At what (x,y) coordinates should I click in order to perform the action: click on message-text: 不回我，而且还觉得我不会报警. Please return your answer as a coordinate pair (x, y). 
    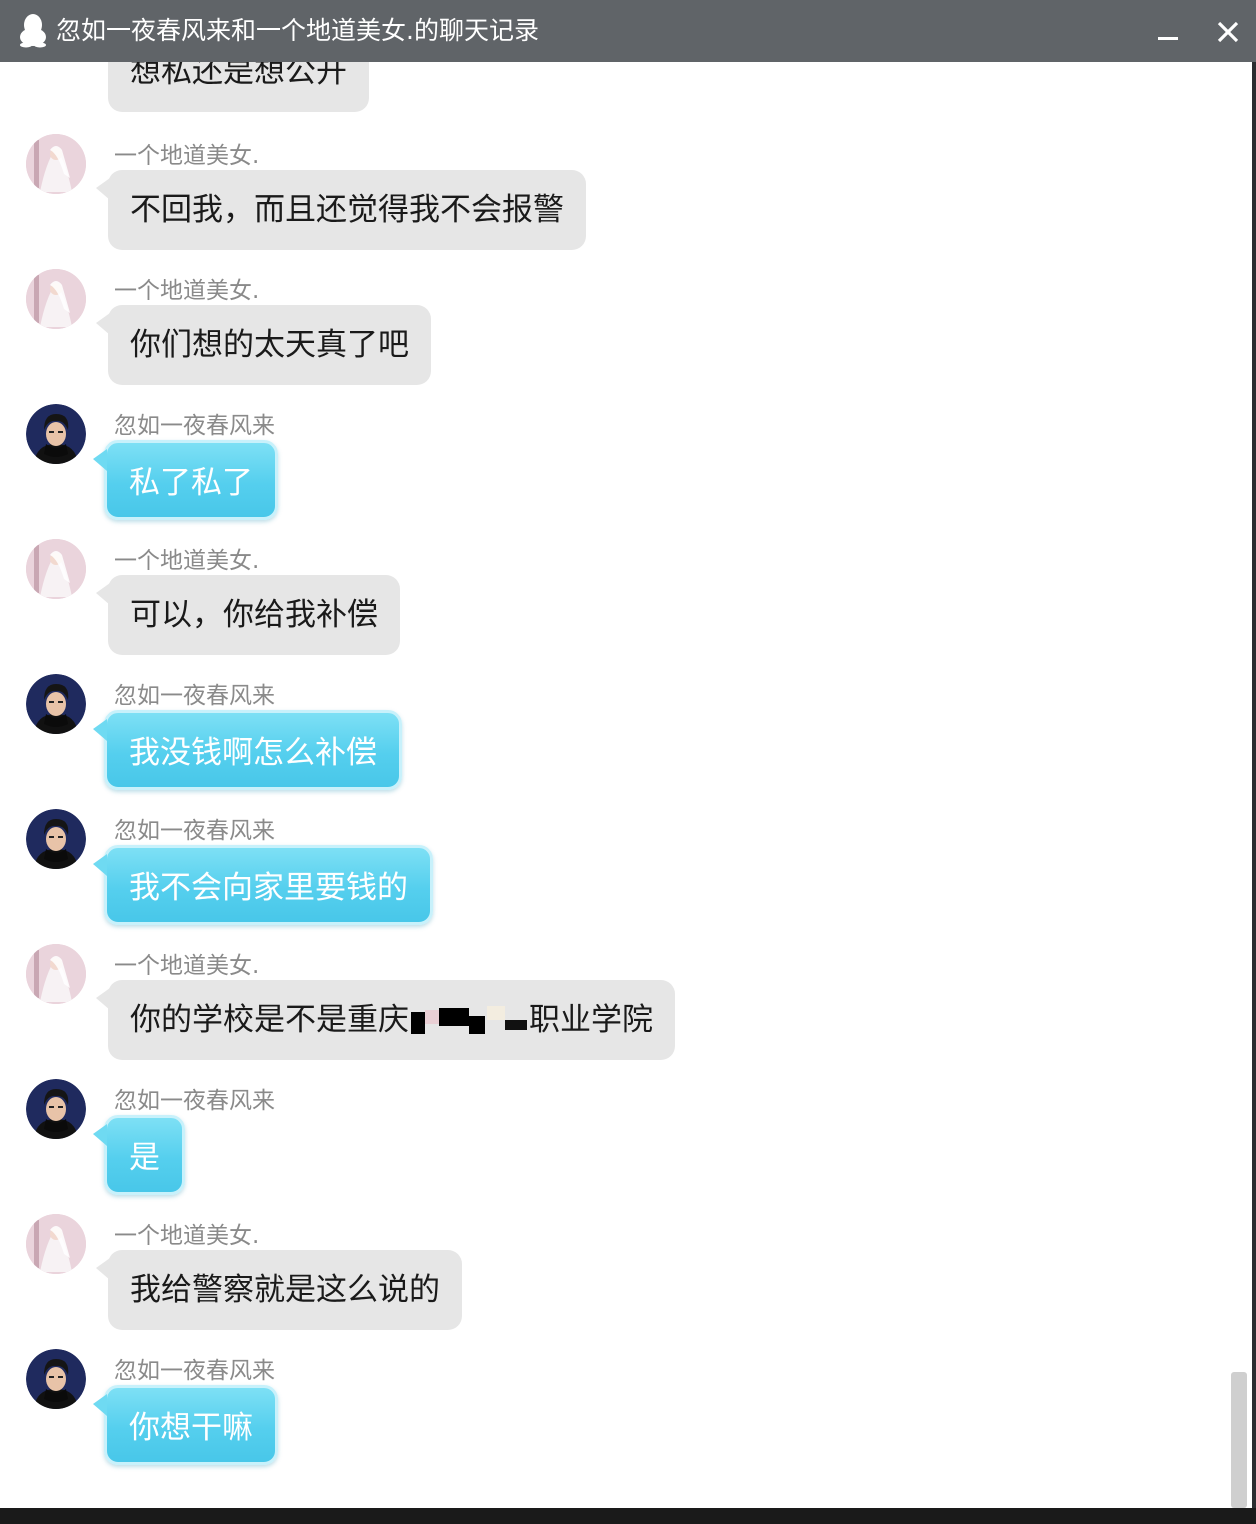
    Looking at the image, I should click on (347, 210).